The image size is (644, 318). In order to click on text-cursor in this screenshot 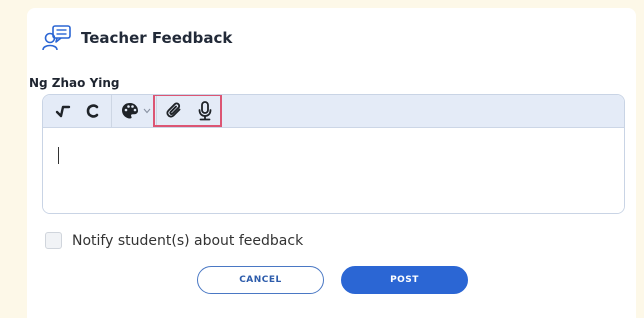, I will do `click(58, 155)`.